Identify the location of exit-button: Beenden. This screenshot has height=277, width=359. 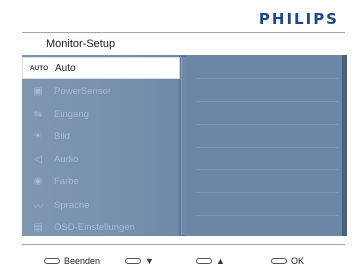
(72, 261).